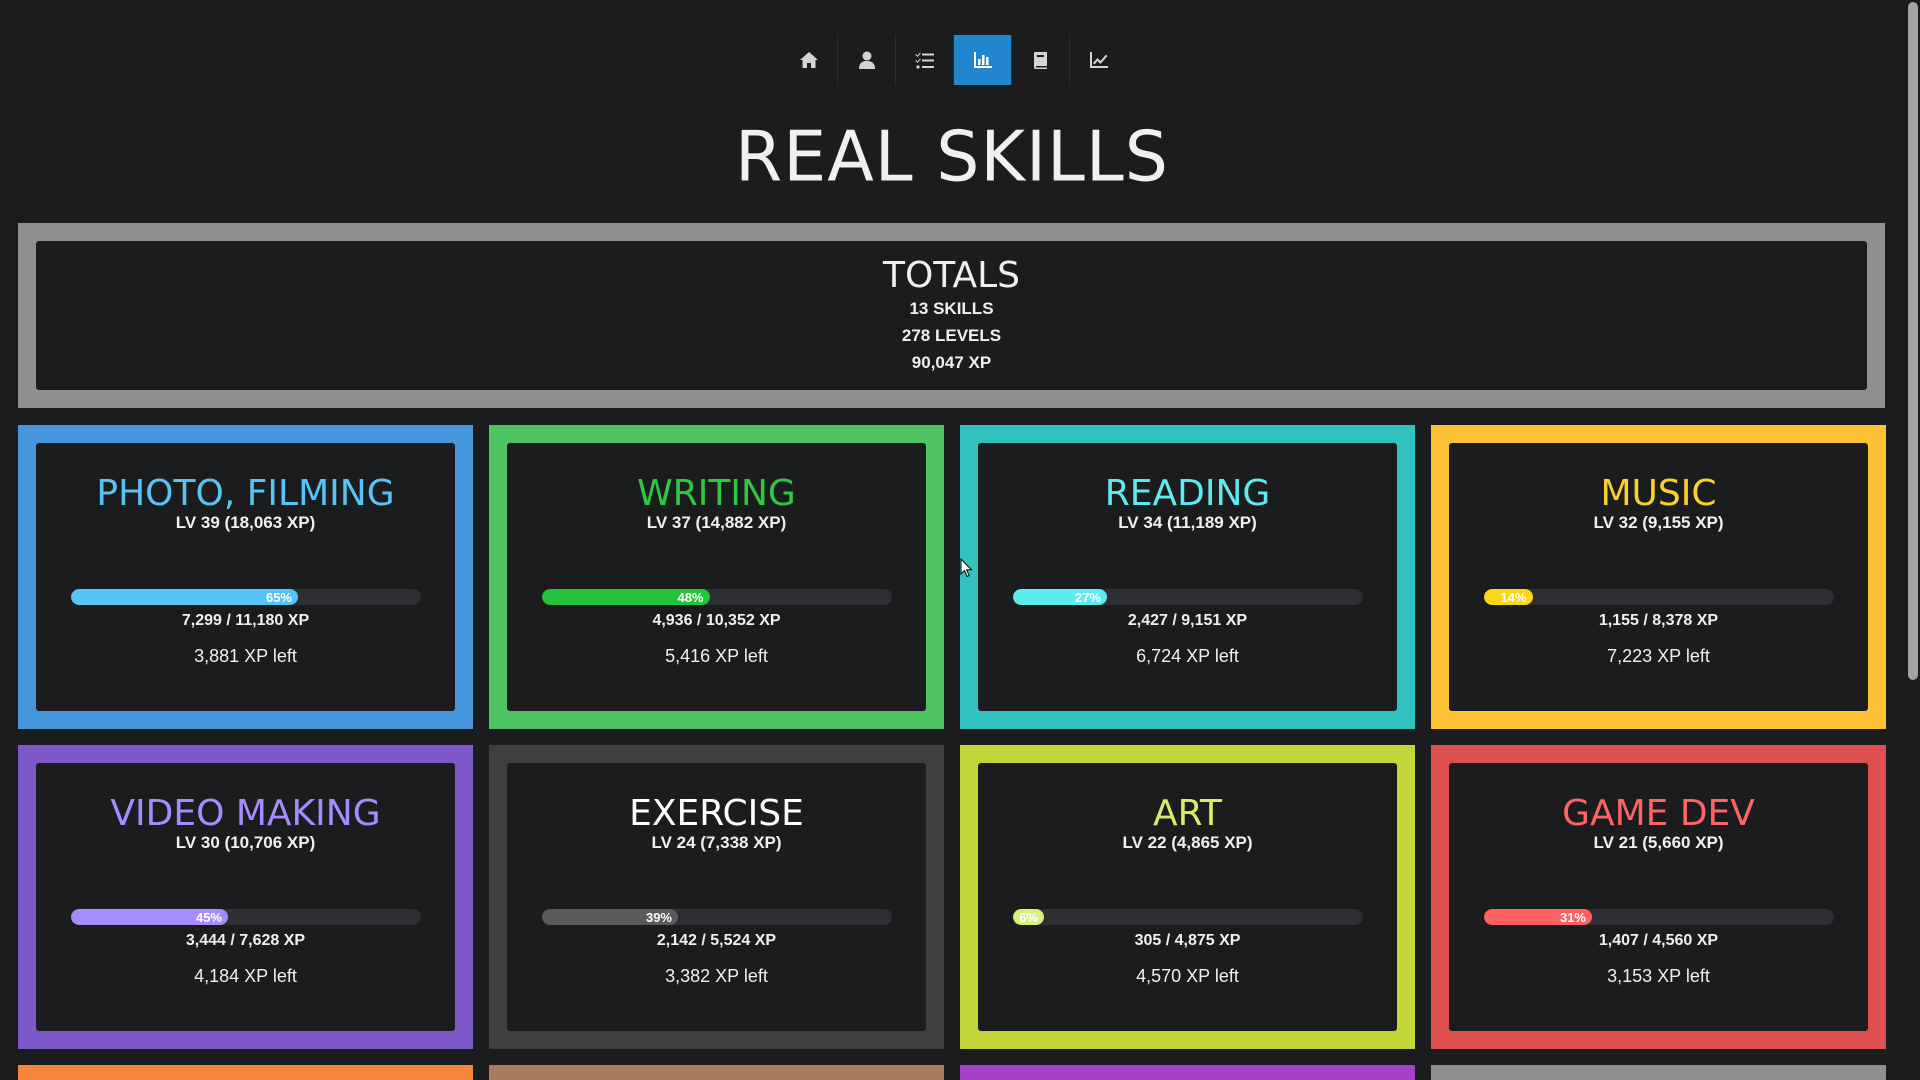 This screenshot has height=1080, width=1920. Describe the element at coordinates (716, 656) in the screenshot. I see `skill-xp-left: 5,416 XP left` at that location.